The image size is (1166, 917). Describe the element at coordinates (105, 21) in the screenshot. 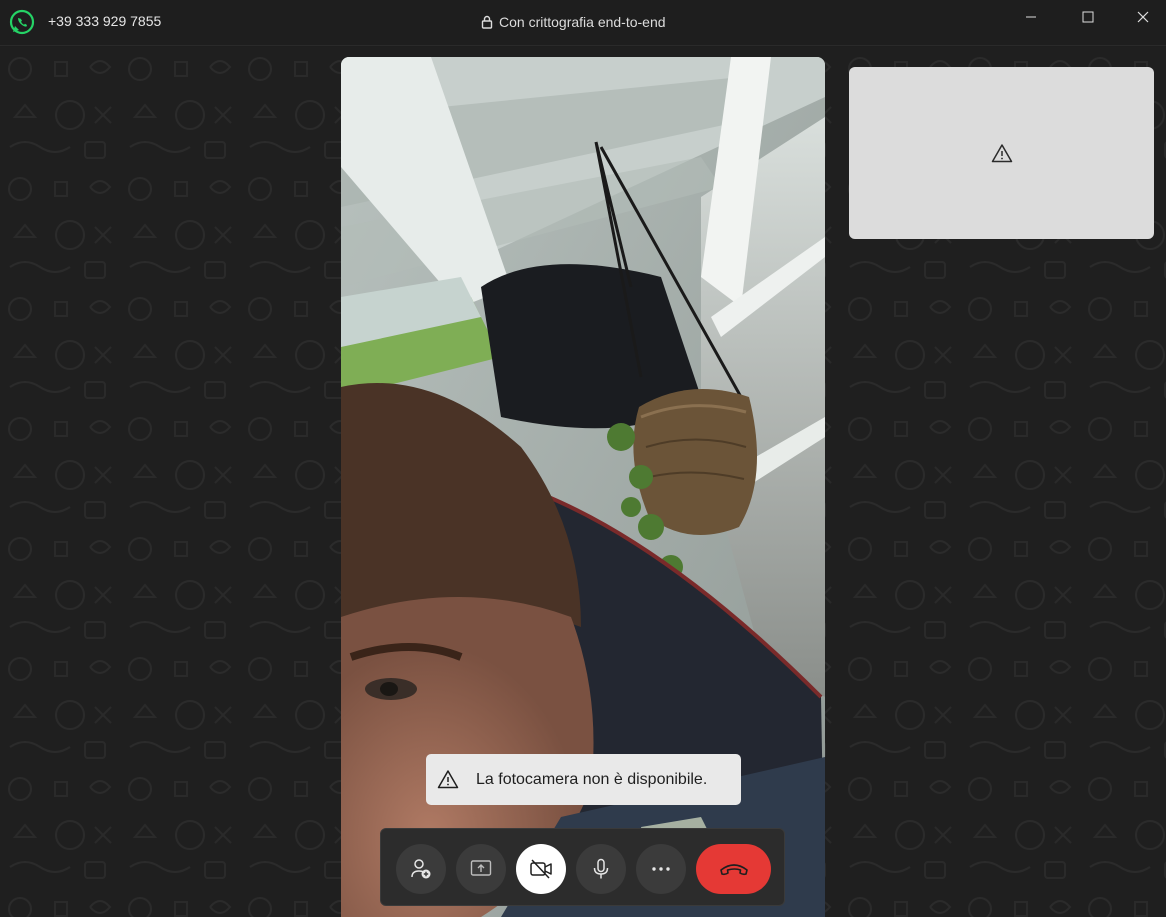

I see `caller-number: +39 333 929 7855` at that location.